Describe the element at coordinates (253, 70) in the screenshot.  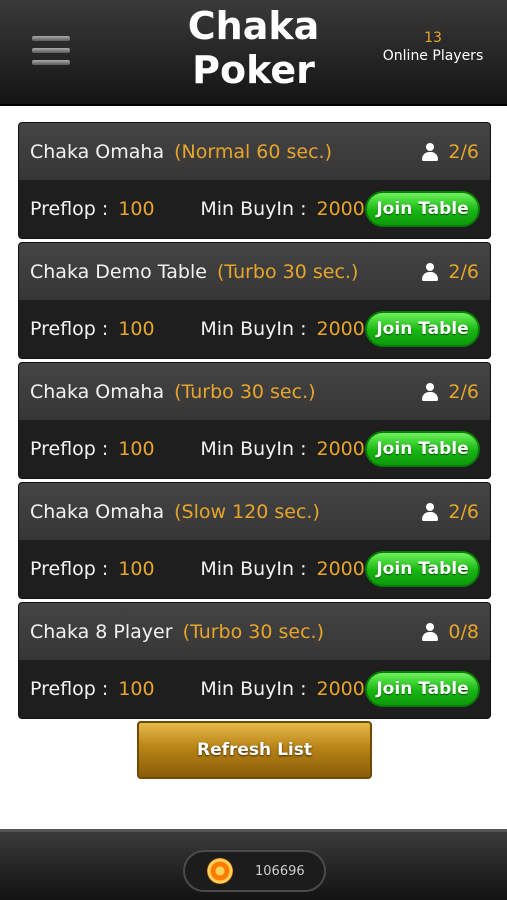
I see `app-title-line2: Poker` at that location.